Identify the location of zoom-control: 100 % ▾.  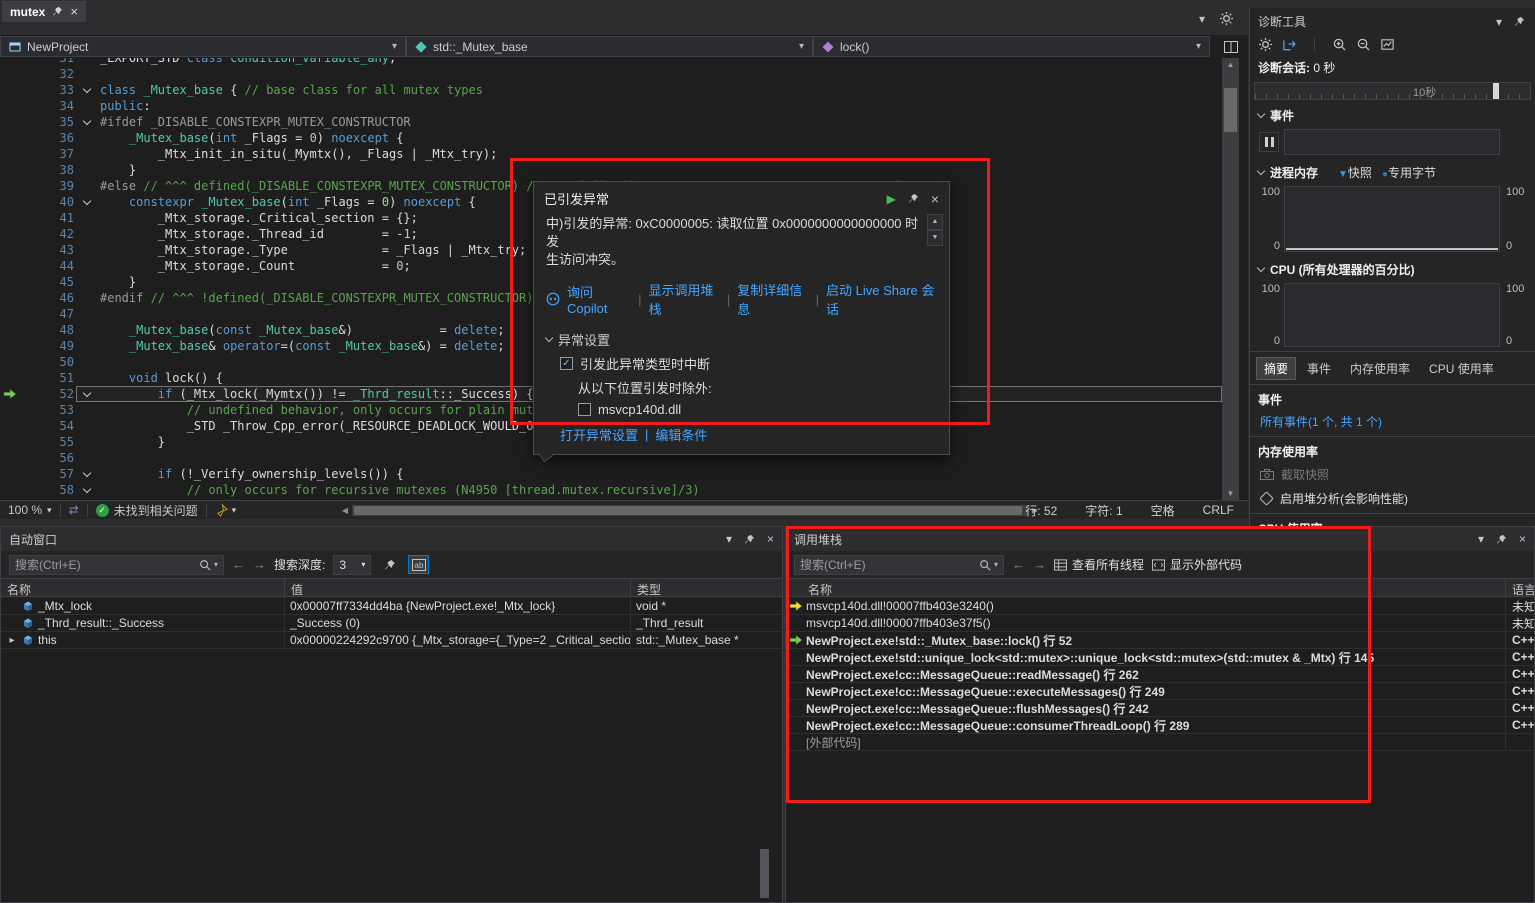
(30, 510).